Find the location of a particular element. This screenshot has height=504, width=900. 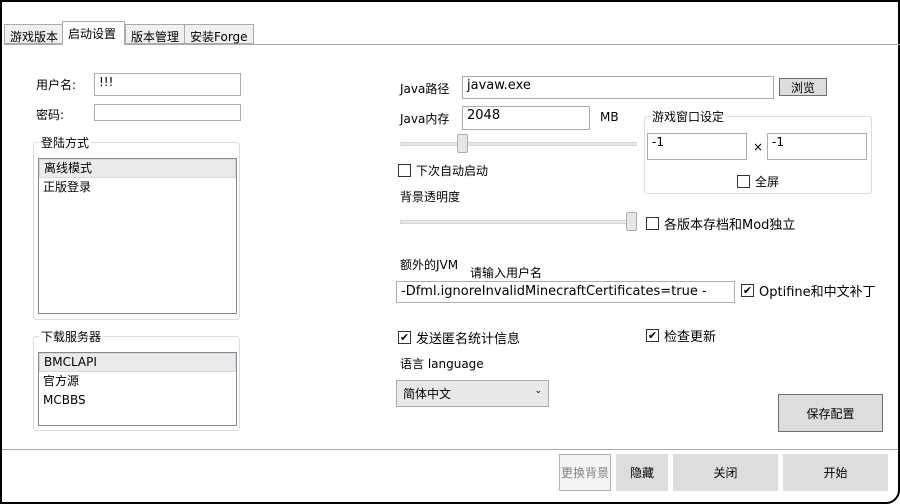

window-settings-title: 游戏窗口设定 is located at coordinates (688, 116).